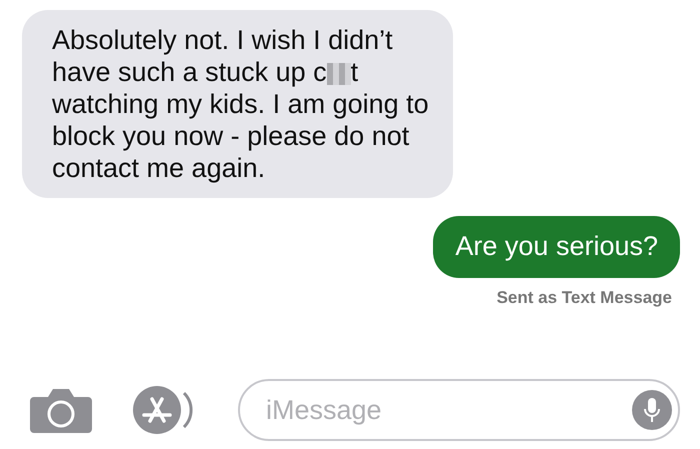  What do you see at coordinates (61, 410) in the screenshot?
I see `camera-icon` at bounding box center [61, 410].